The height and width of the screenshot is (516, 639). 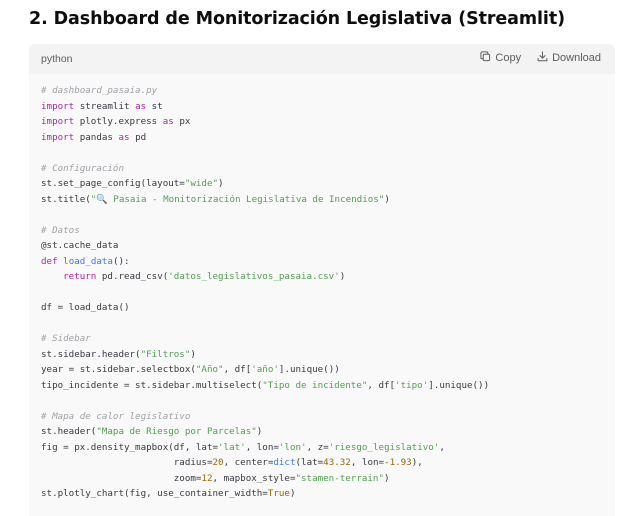 I want to click on code-token-func: load_data, so click(x=88, y=261).